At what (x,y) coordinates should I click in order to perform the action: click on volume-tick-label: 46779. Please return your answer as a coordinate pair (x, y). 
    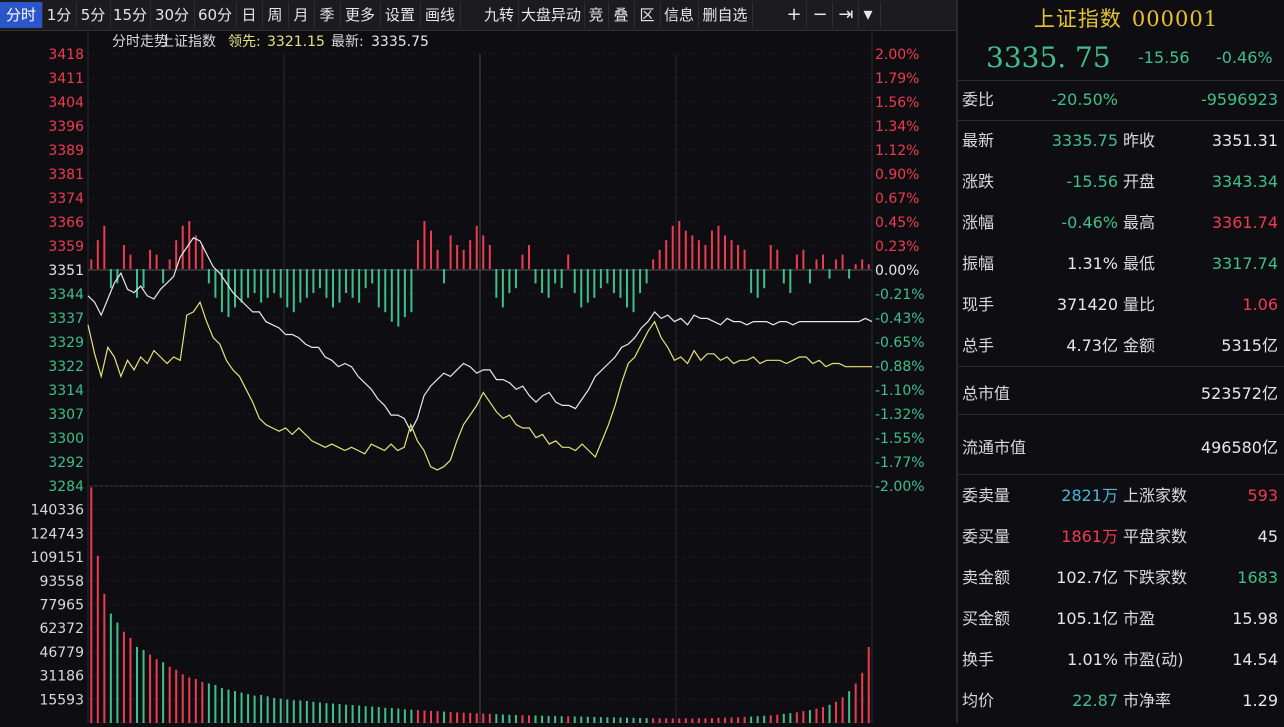
    Looking at the image, I should click on (61, 653).